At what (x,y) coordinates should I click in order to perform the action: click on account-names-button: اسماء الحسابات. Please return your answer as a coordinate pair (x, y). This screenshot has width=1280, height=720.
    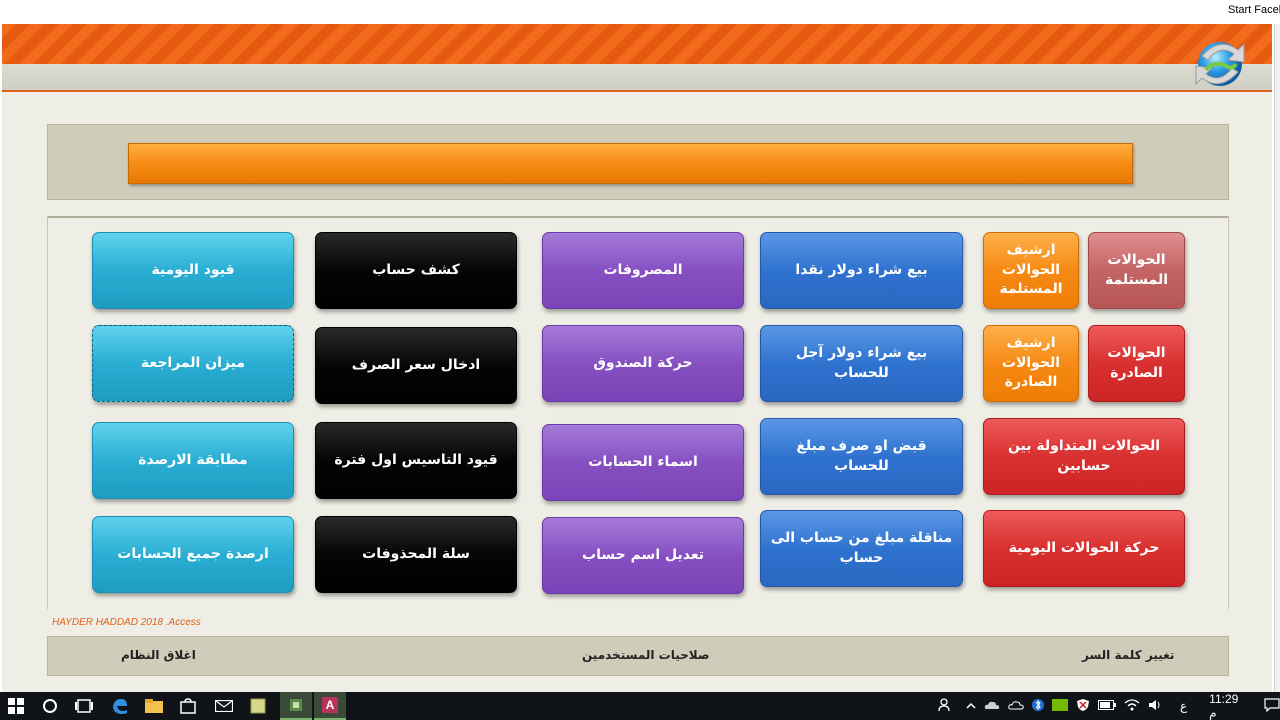
    Looking at the image, I should click on (643, 462).